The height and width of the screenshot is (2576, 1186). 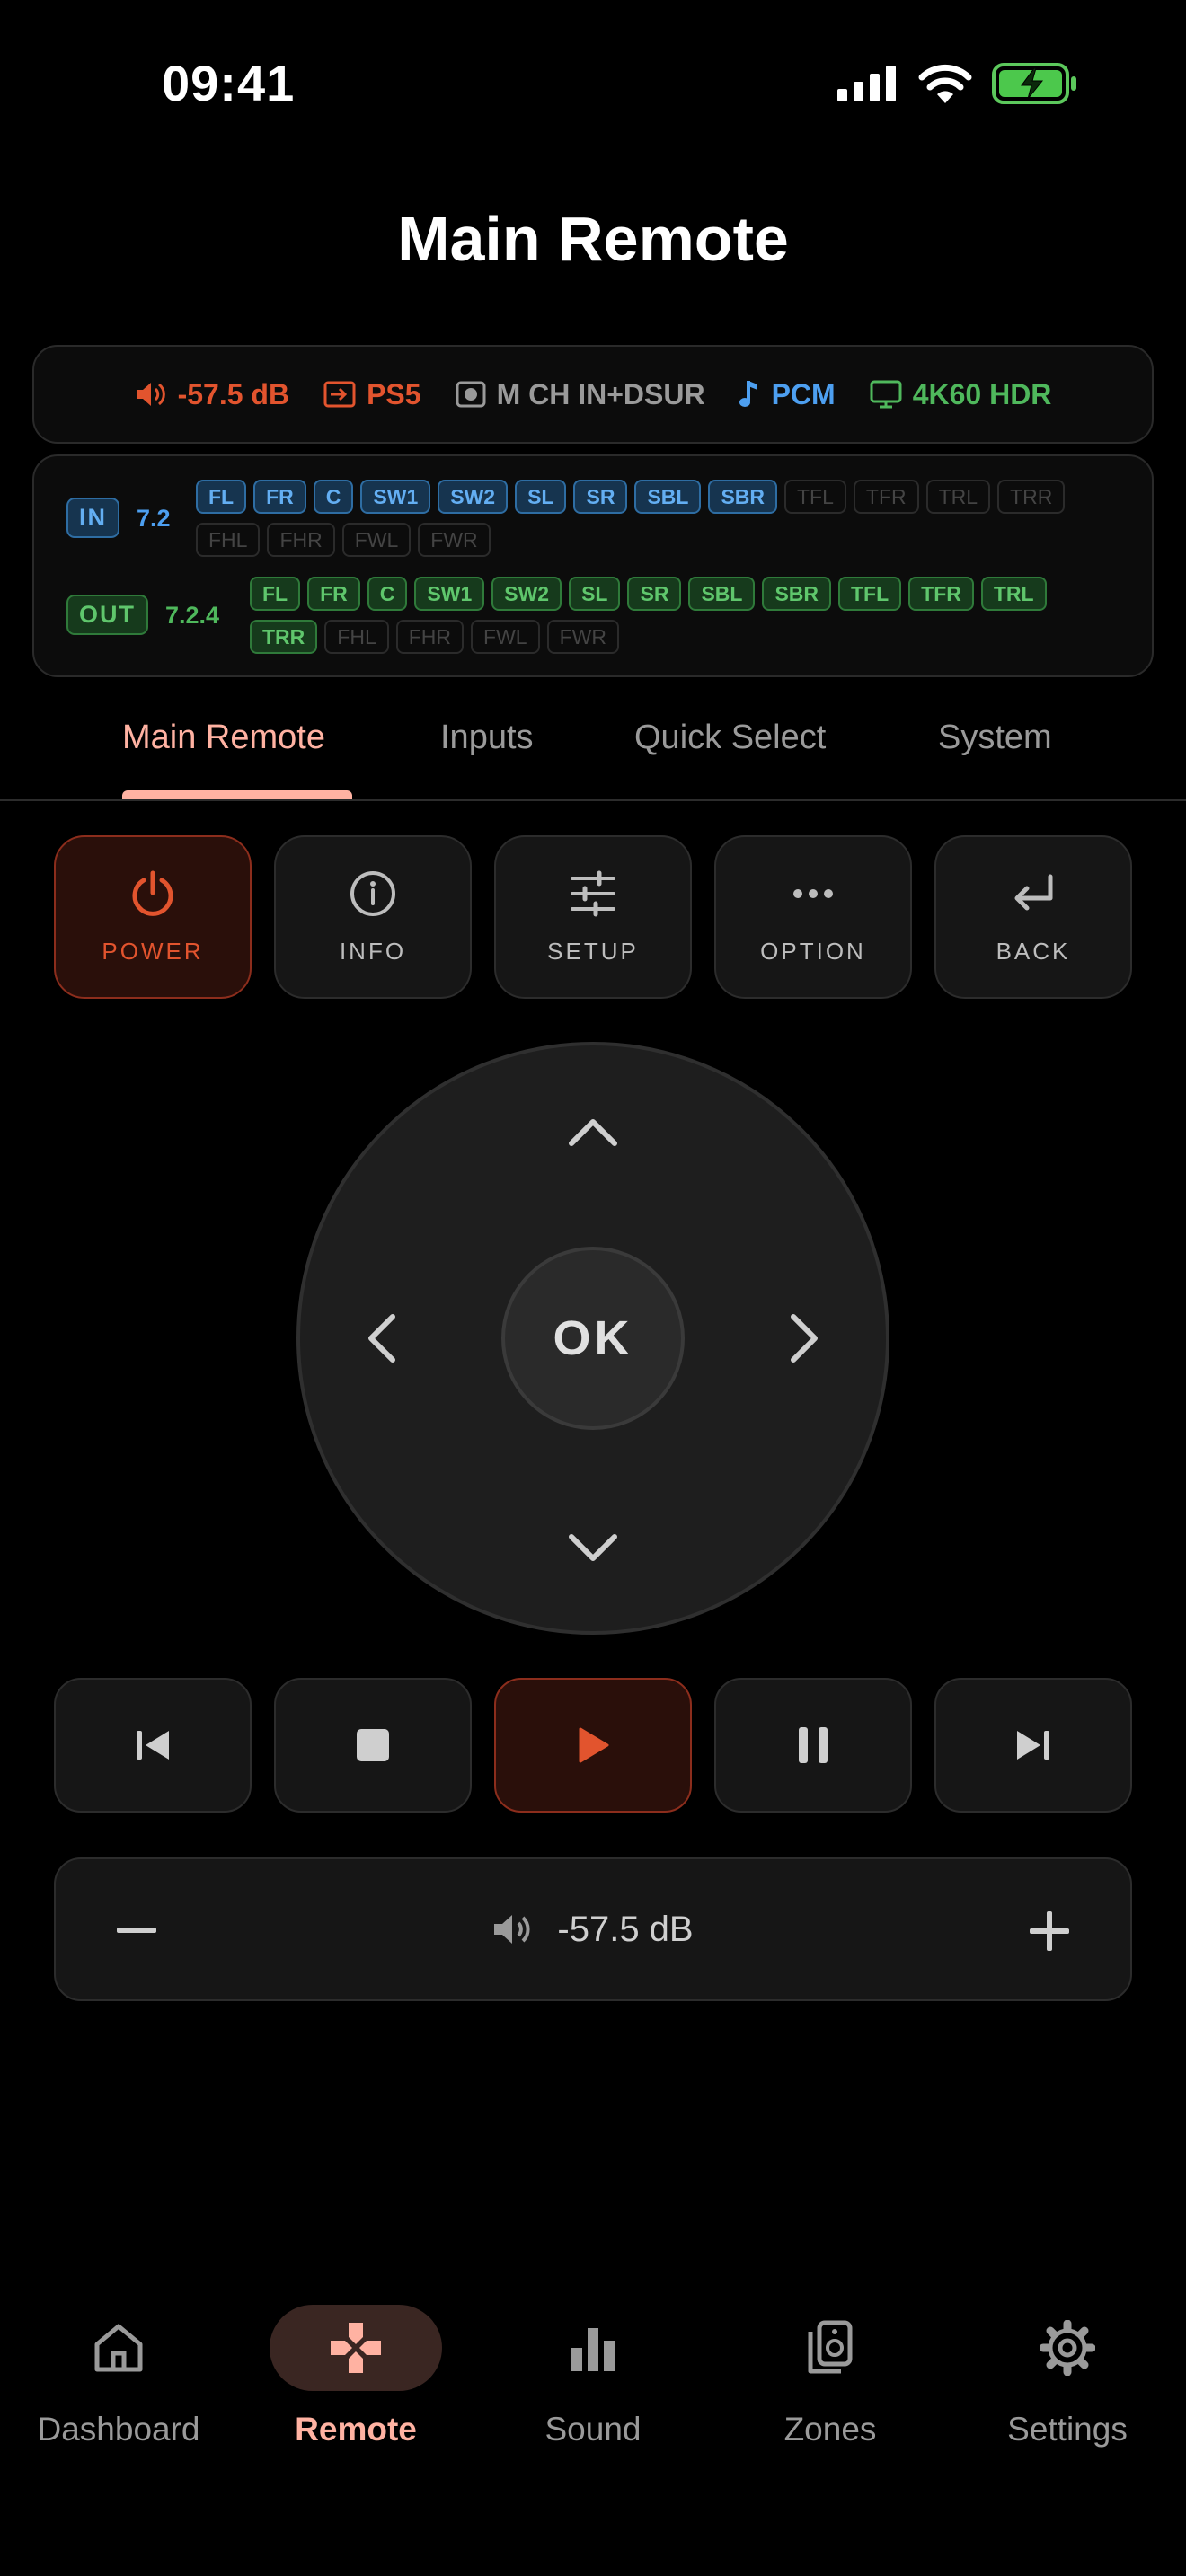 I want to click on pause-button, so click(x=813, y=1745).